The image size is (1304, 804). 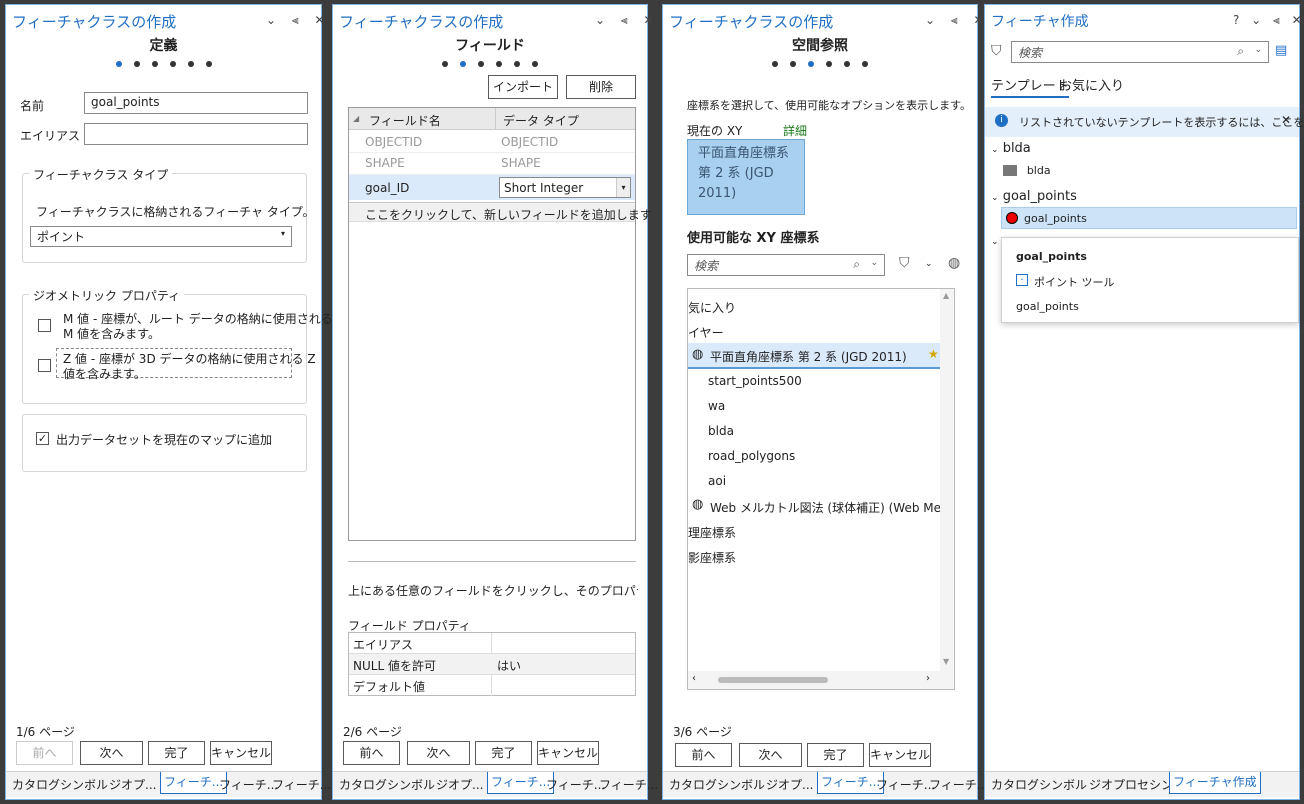 What do you see at coordinates (492, 142) in the screenshot?
I see `table-row: OBJECTID OBJECTID` at bounding box center [492, 142].